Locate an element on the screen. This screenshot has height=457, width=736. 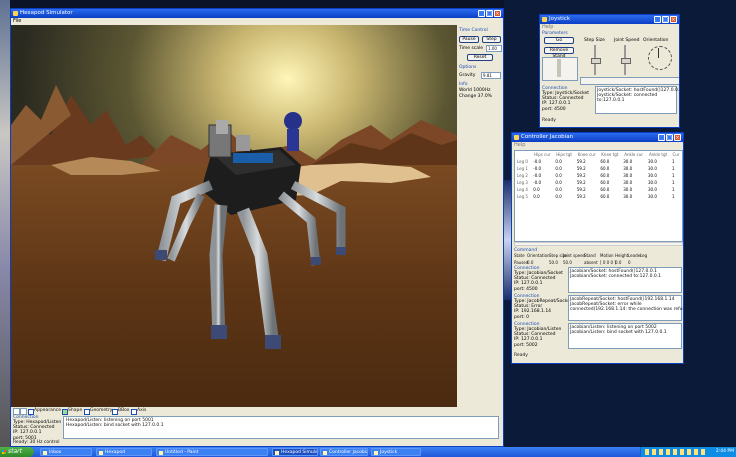
leg-label: Leg 2 is located at coordinates (522, 175).